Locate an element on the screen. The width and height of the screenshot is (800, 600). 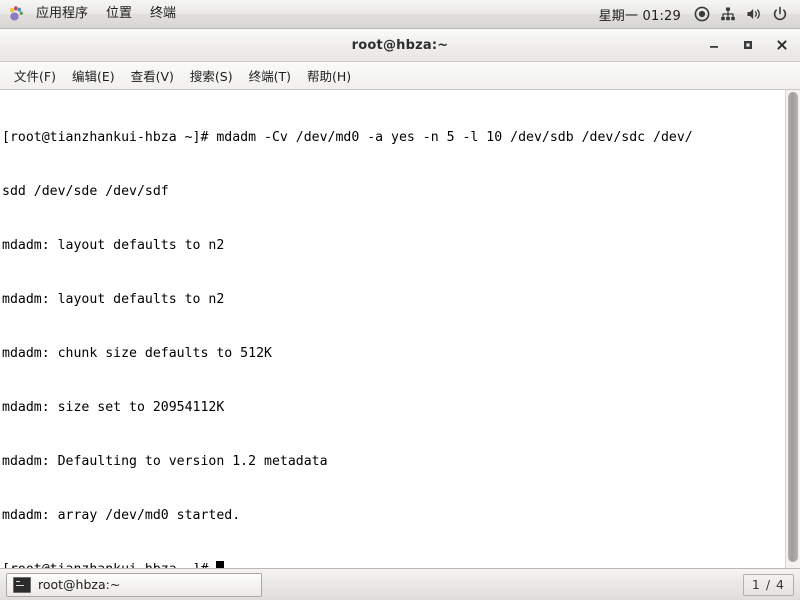
menu-view: 查看(V) is located at coordinates (152, 75).